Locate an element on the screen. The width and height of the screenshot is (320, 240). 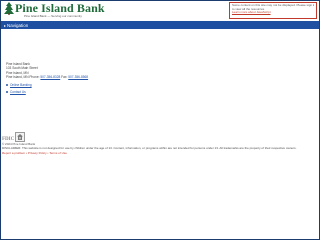
phone-link: 507-356-8328 is located at coordinates (50, 77).